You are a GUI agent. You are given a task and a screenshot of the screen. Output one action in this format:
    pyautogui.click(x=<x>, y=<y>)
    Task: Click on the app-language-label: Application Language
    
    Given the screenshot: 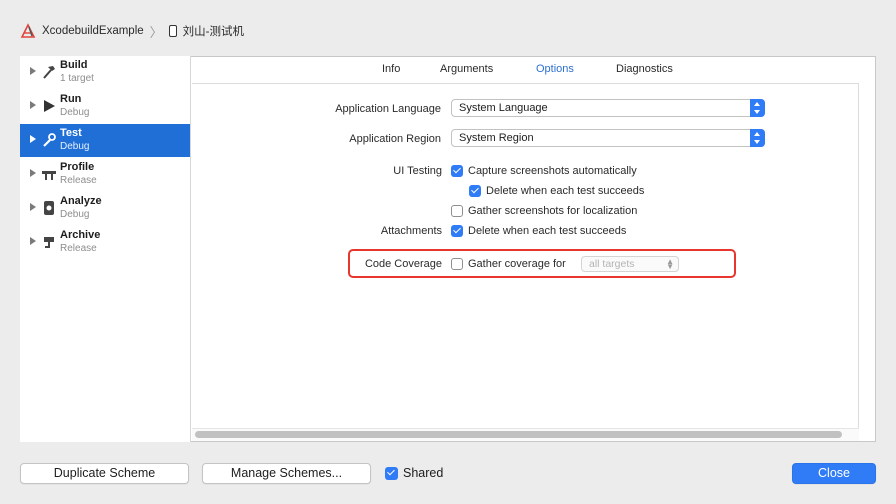 What is the action you would take?
    pyautogui.click(x=388, y=109)
    